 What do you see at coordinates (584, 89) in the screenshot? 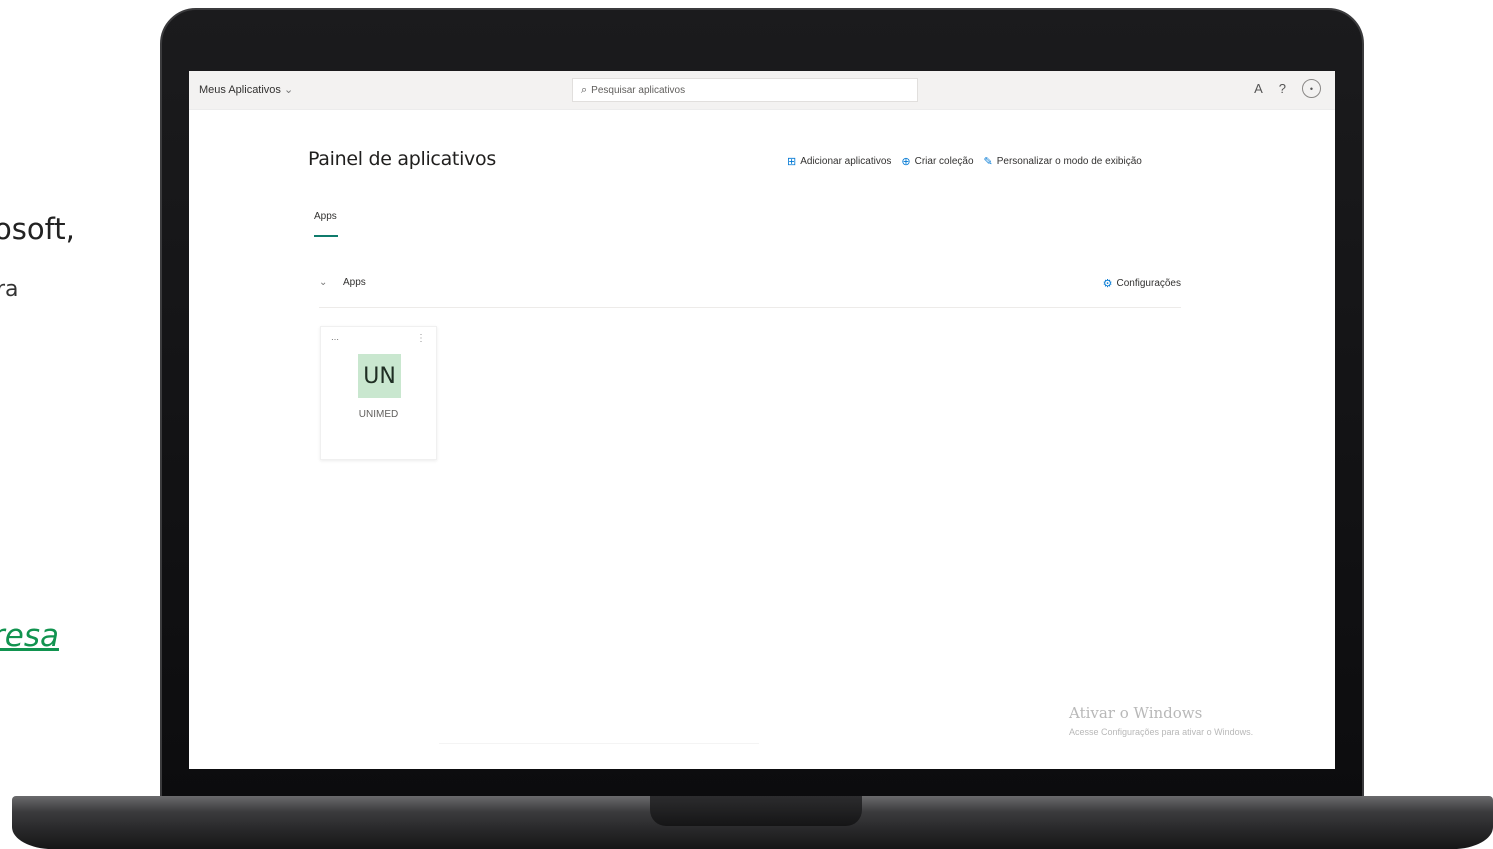
I see `search-icon: ⌕` at bounding box center [584, 89].